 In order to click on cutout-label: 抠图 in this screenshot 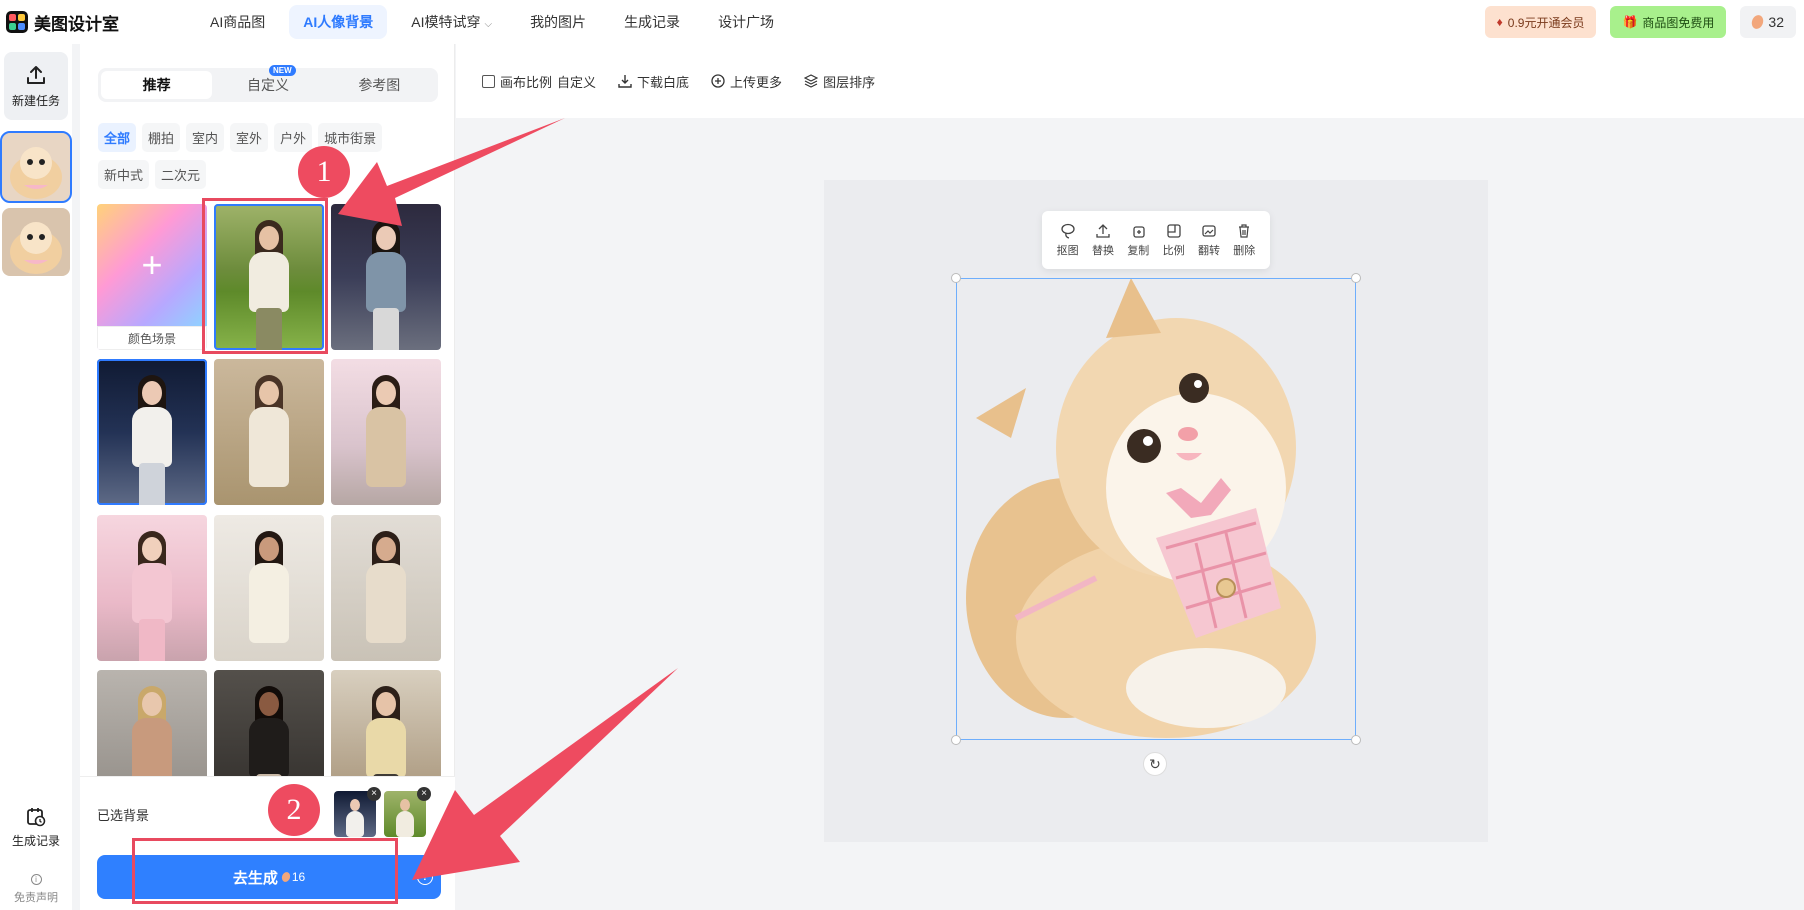, I will do `click(1067, 250)`.